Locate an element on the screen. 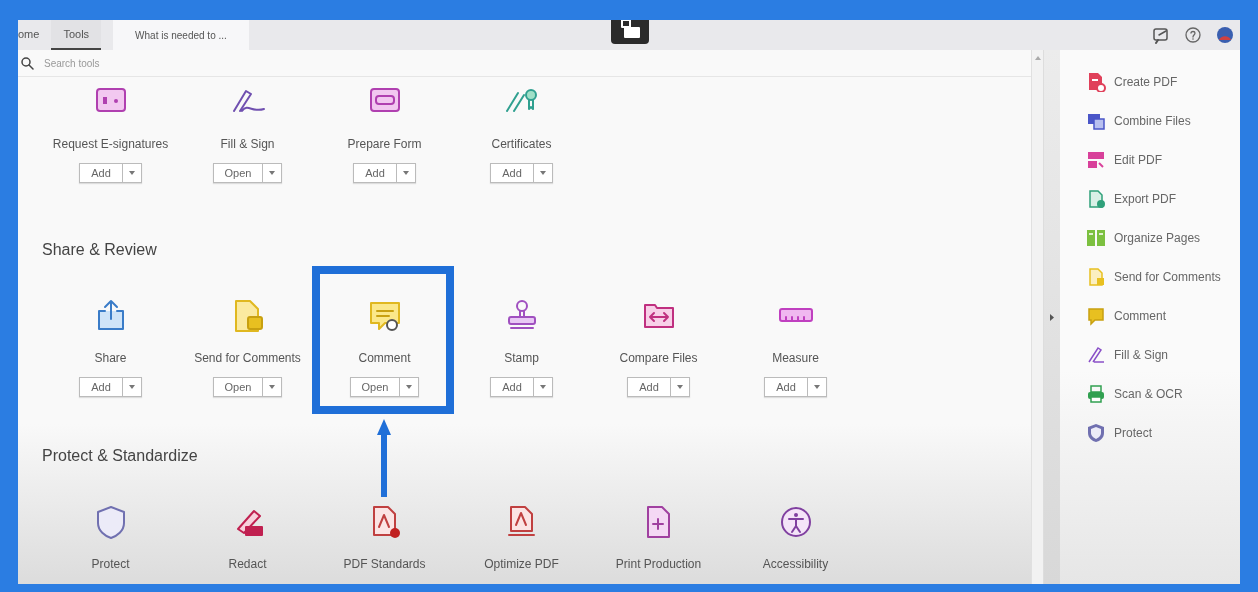 The image size is (1258, 592). tool-label: Certificates is located at coordinates (521, 144).